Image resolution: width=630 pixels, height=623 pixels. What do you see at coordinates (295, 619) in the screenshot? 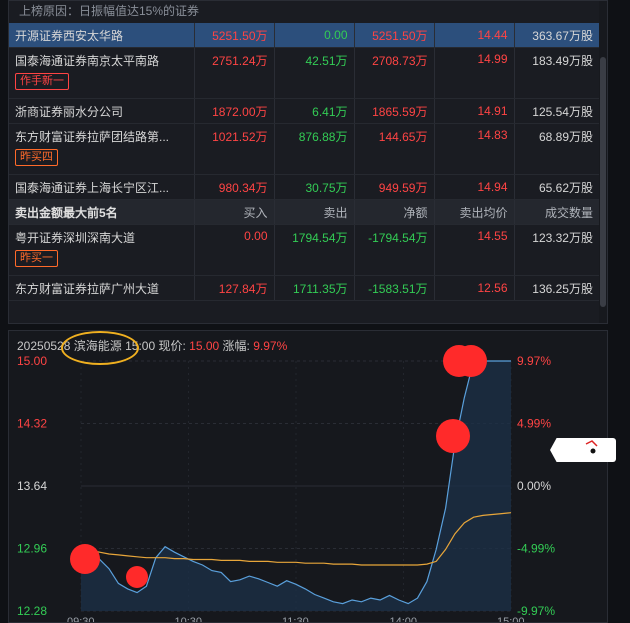
I see `x-tick-label: 11:30` at bounding box center [295, 619].